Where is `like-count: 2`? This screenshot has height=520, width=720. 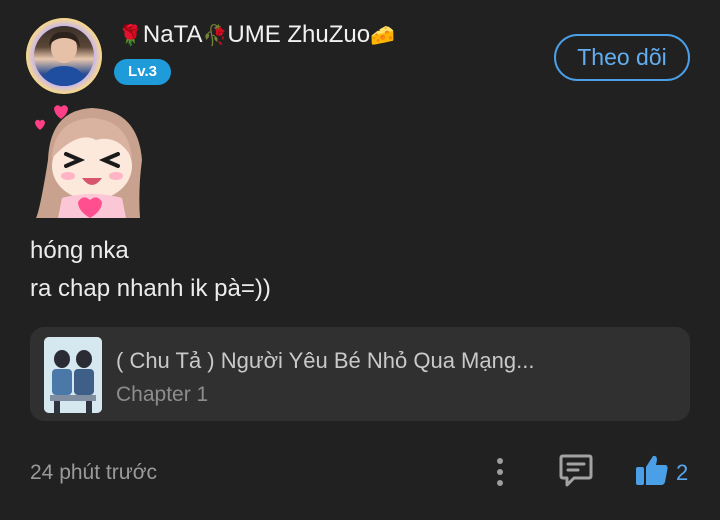 like-count: 2 is located at coordinates (682, 472).